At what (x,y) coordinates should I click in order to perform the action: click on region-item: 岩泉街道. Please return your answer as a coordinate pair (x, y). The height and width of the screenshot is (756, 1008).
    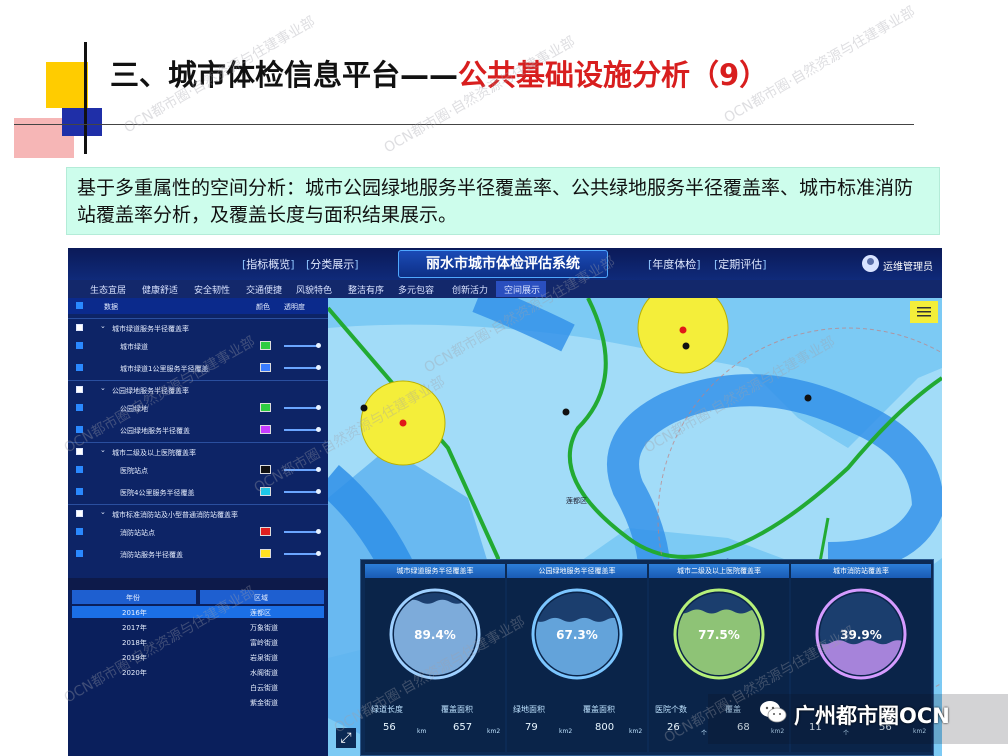
    Looking at the image, I should click on (264, 658).